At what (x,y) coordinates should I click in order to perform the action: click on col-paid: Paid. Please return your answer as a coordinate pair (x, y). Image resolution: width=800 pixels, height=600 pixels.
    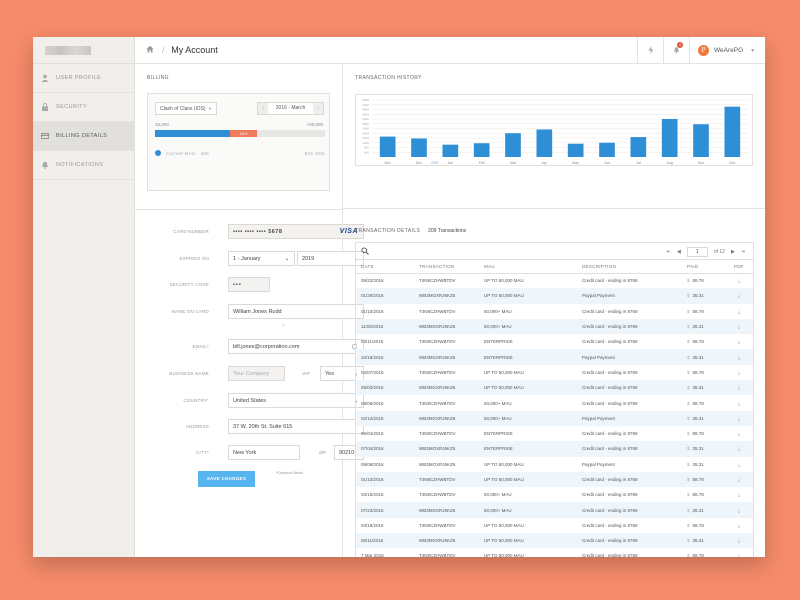
    Looking at the image, I should click on (703, 267).